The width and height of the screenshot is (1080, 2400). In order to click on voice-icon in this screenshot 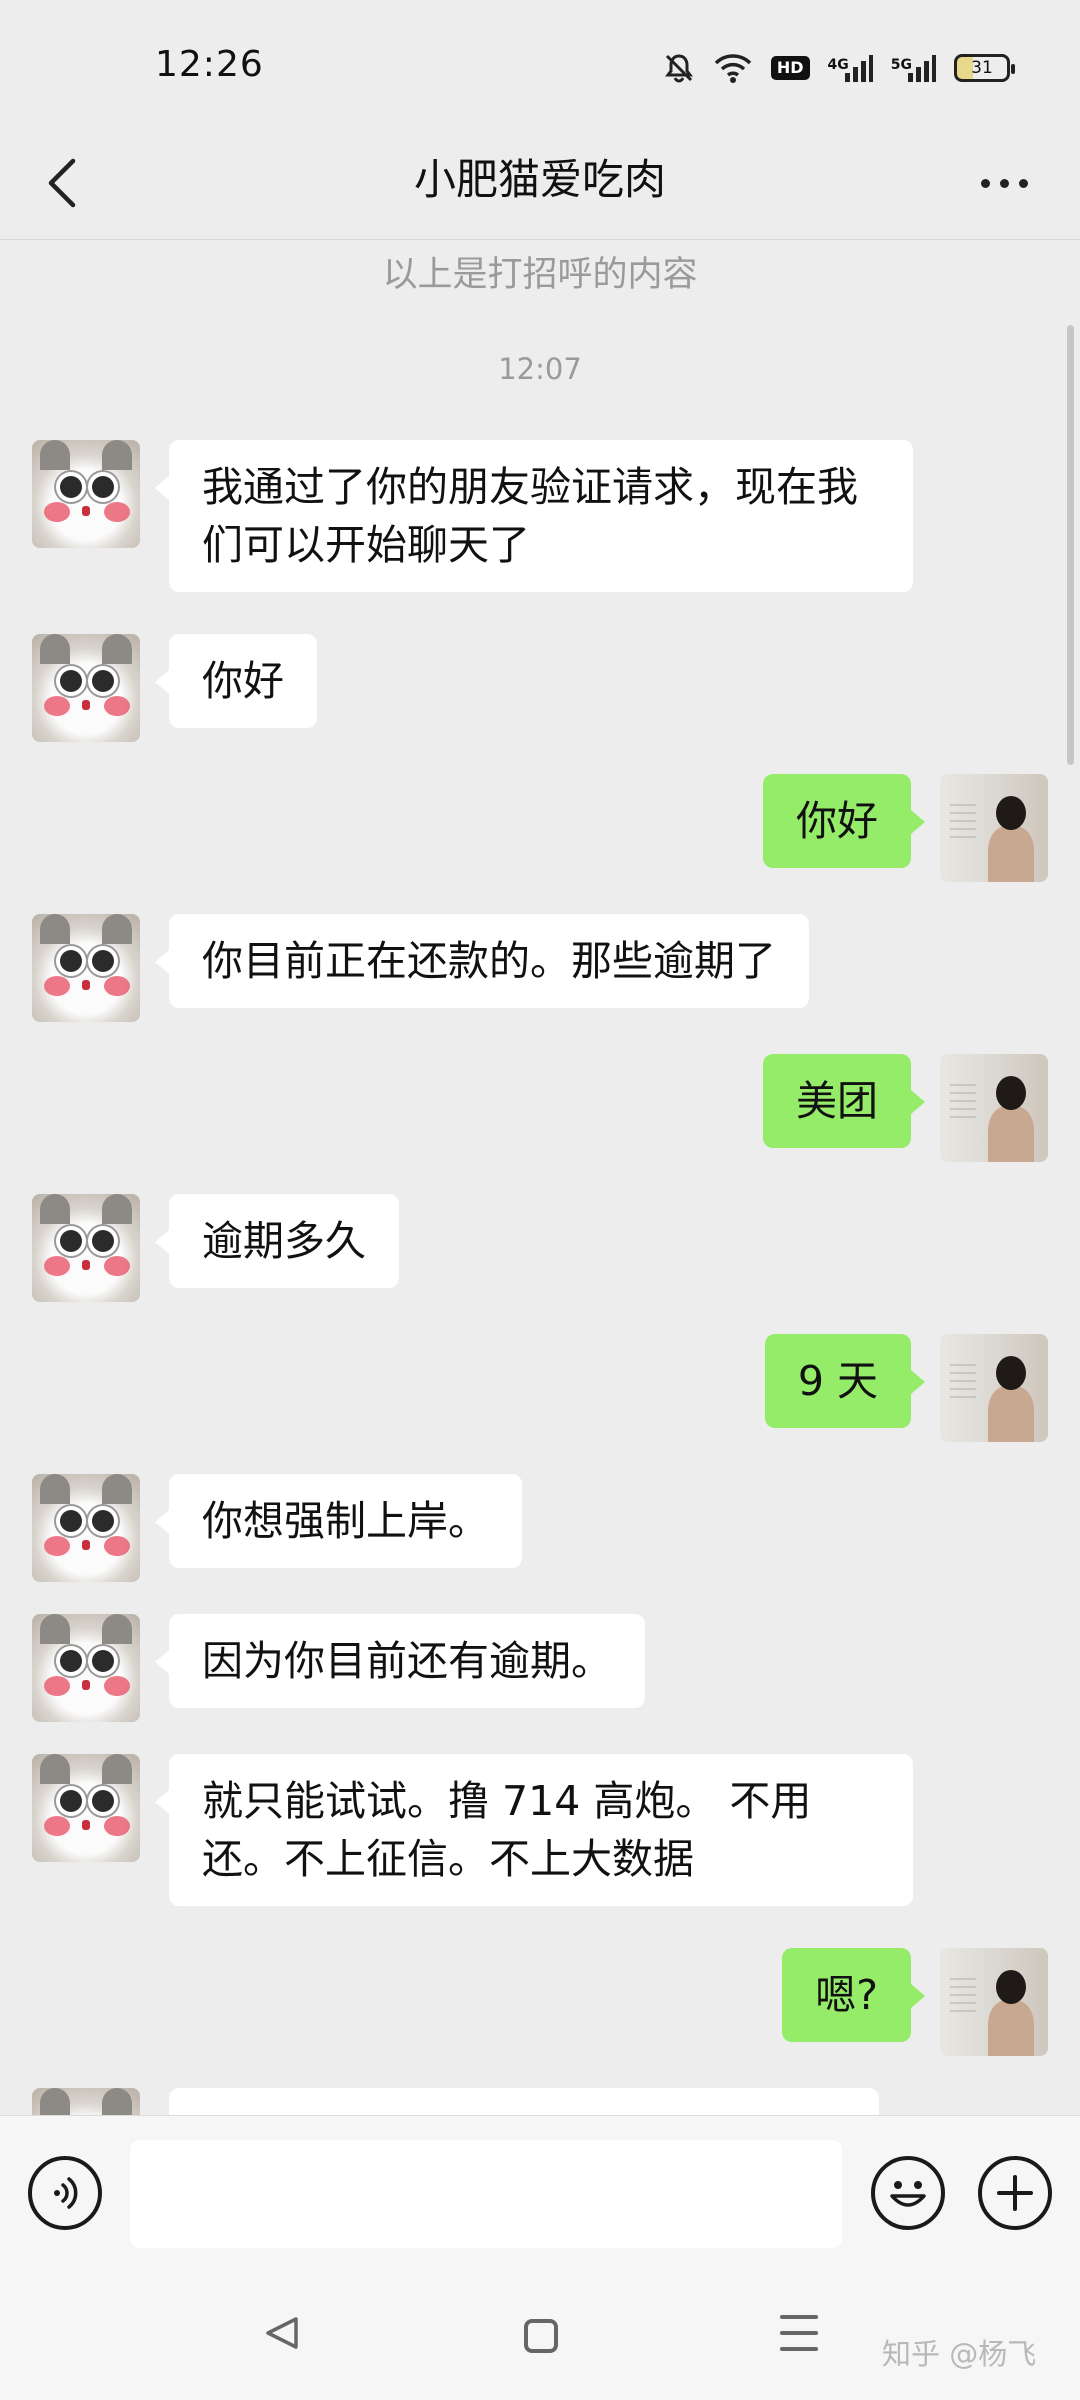, I will do `click(66, 2193)`.